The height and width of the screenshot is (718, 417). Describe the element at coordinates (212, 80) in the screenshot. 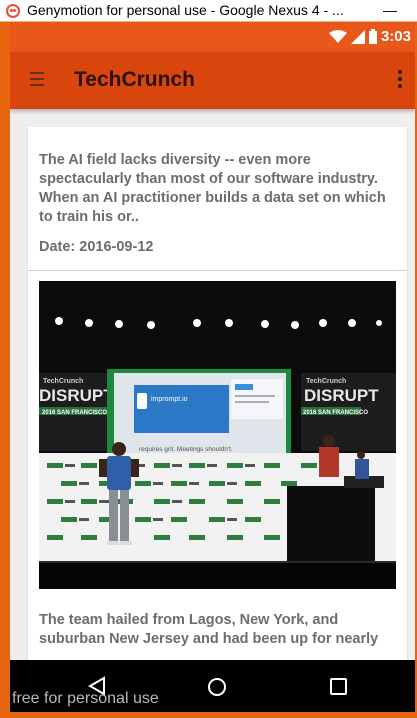

I see `app-bar: TechCrunch` at that location.